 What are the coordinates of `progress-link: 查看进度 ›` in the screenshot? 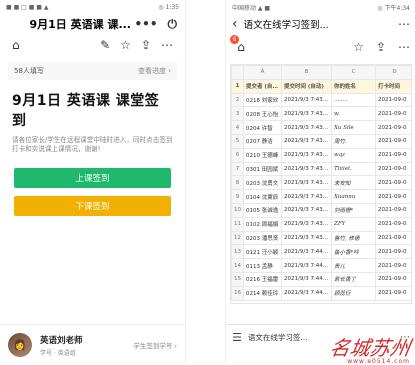 It's located at (154, 71).